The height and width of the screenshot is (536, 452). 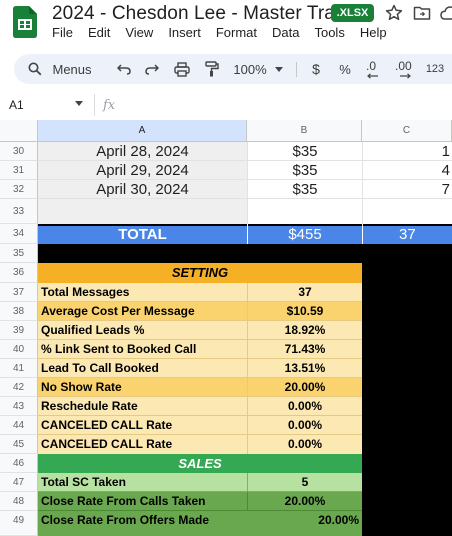 What do you see at coordinates (446, 13) in the screenshot?
I see `cloud-status-icon` at bounding box center [446, 13].